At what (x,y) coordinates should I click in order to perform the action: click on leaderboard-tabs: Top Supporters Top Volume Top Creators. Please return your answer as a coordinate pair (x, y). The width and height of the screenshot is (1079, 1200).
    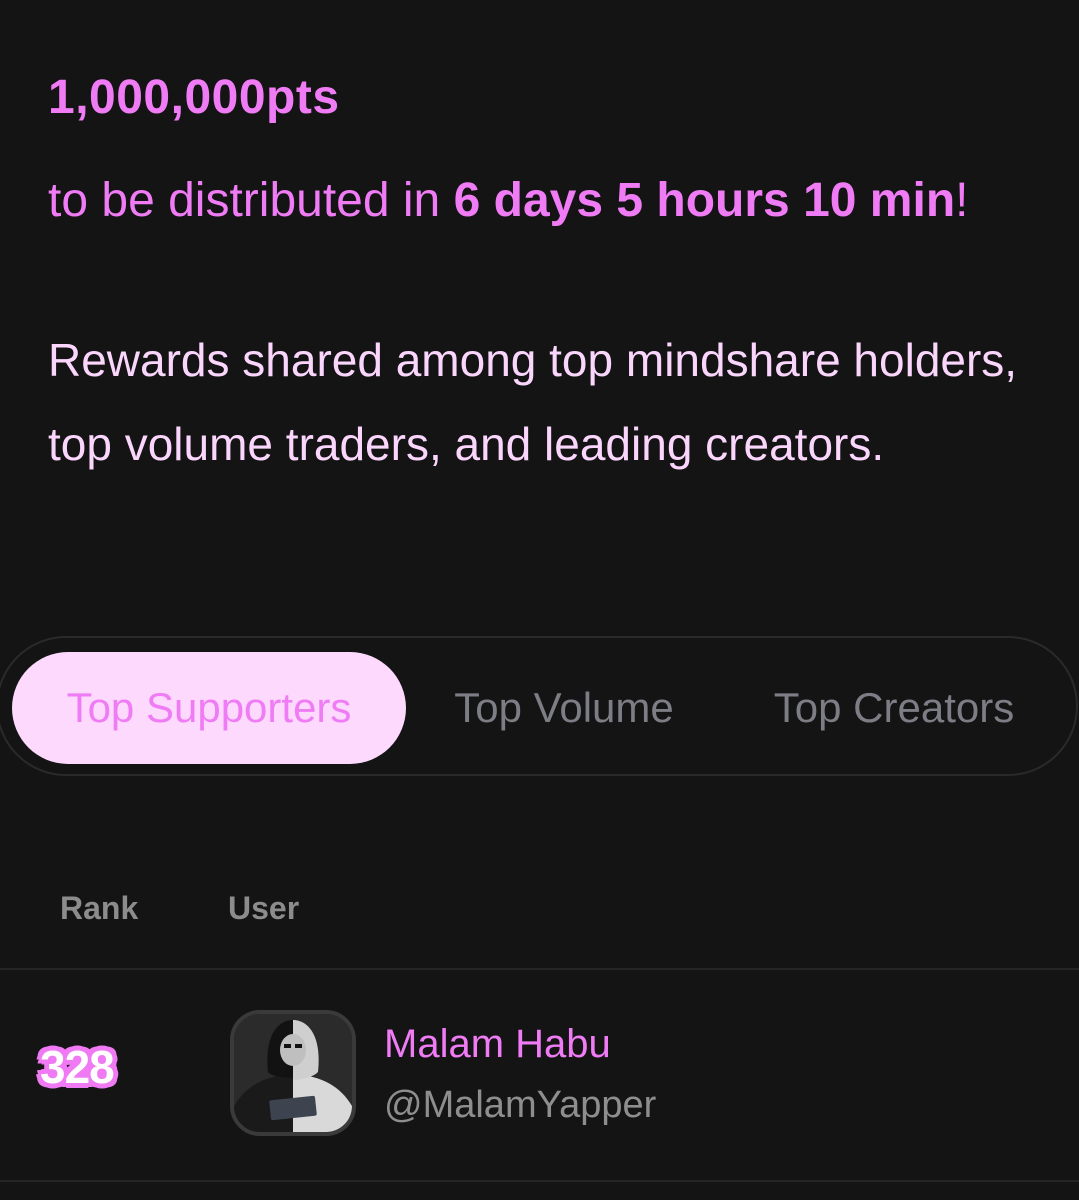
    Looking at the image, I should click on (539, 706).